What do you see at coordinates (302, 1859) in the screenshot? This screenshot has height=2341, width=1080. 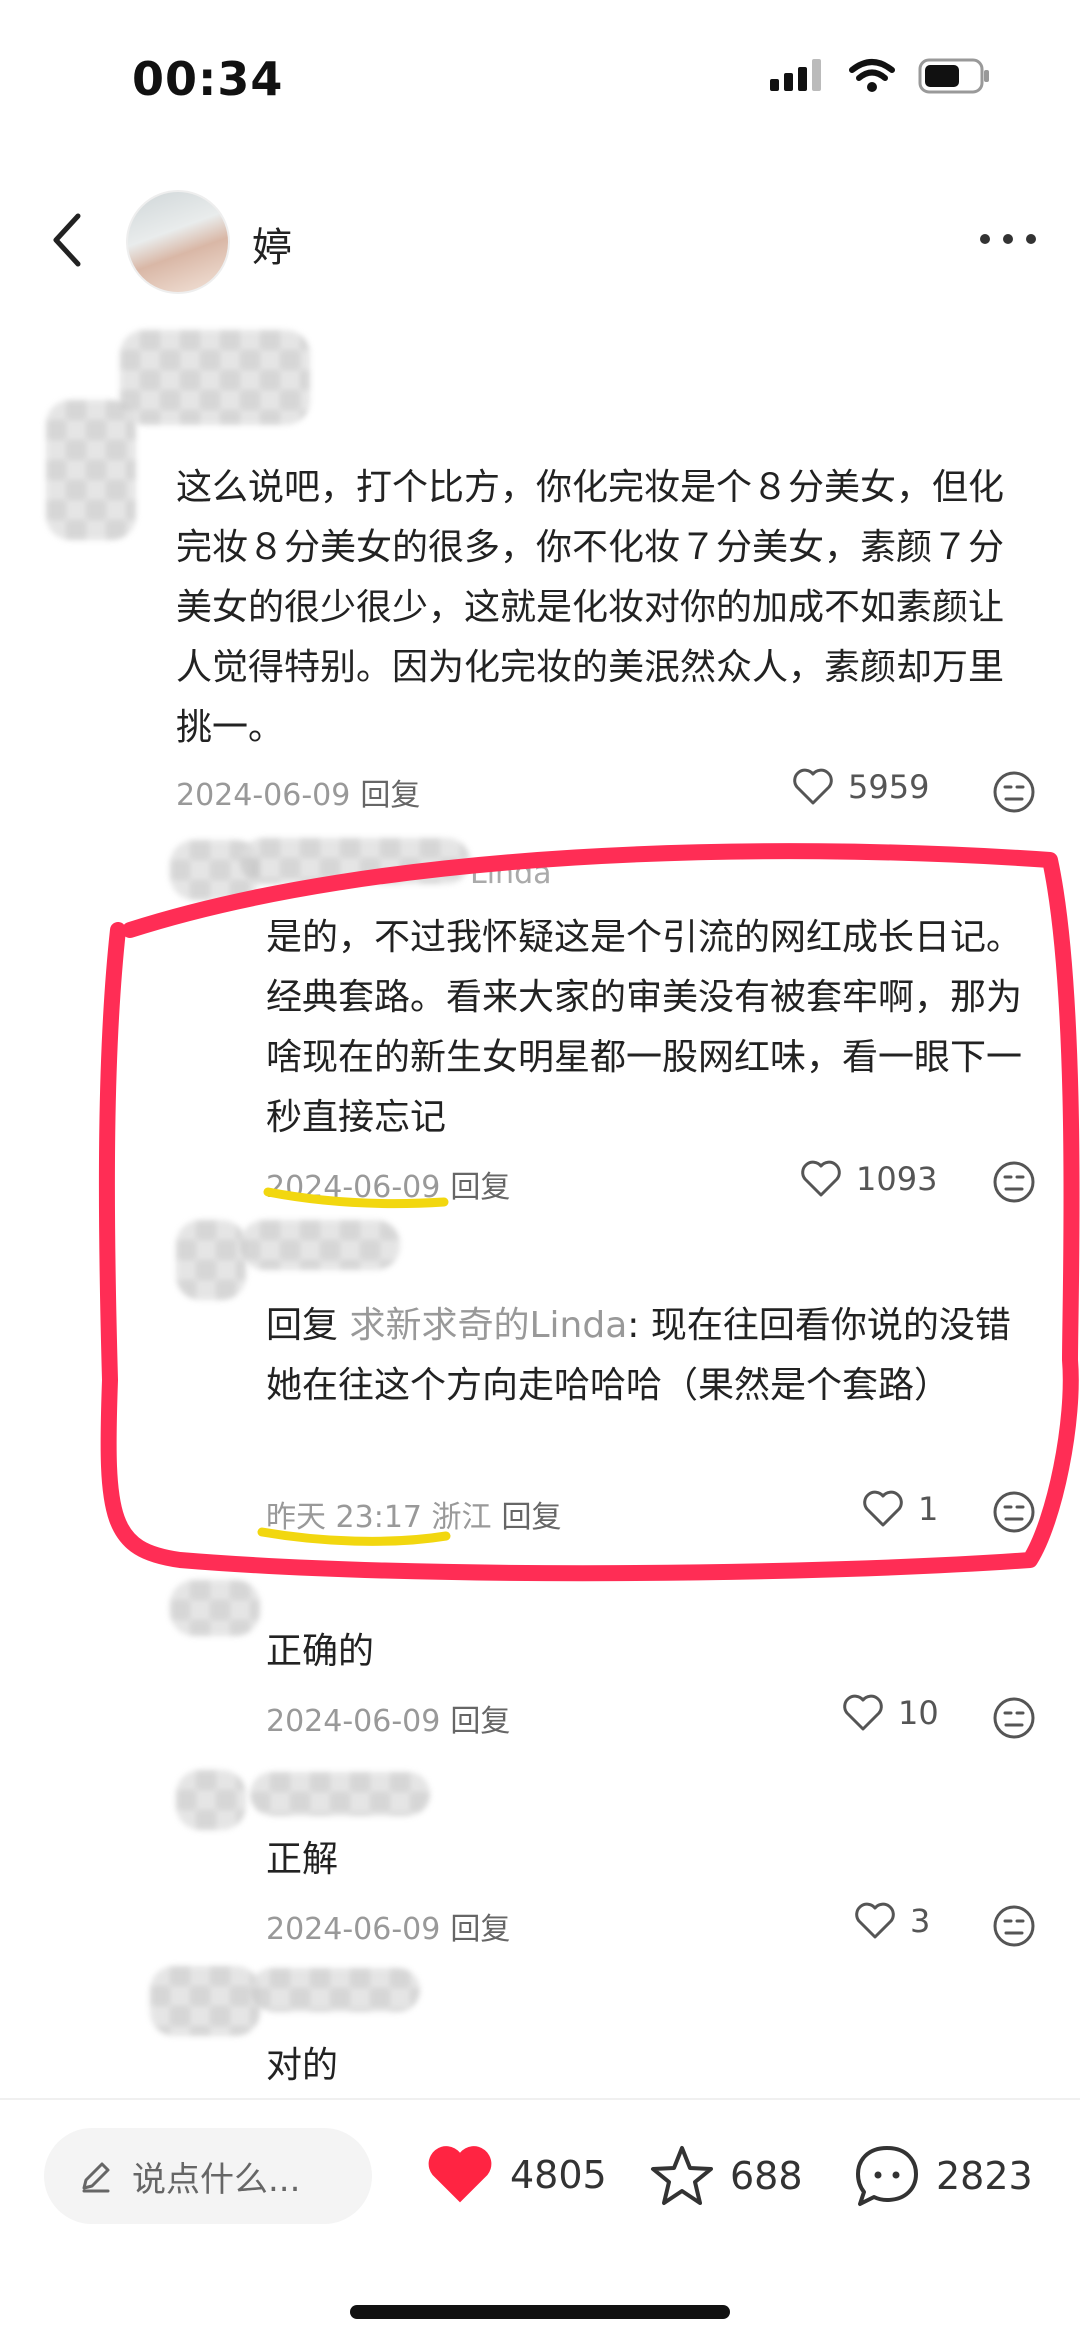 I see `reply-text: 正解` at bounding box center [302, 1859].